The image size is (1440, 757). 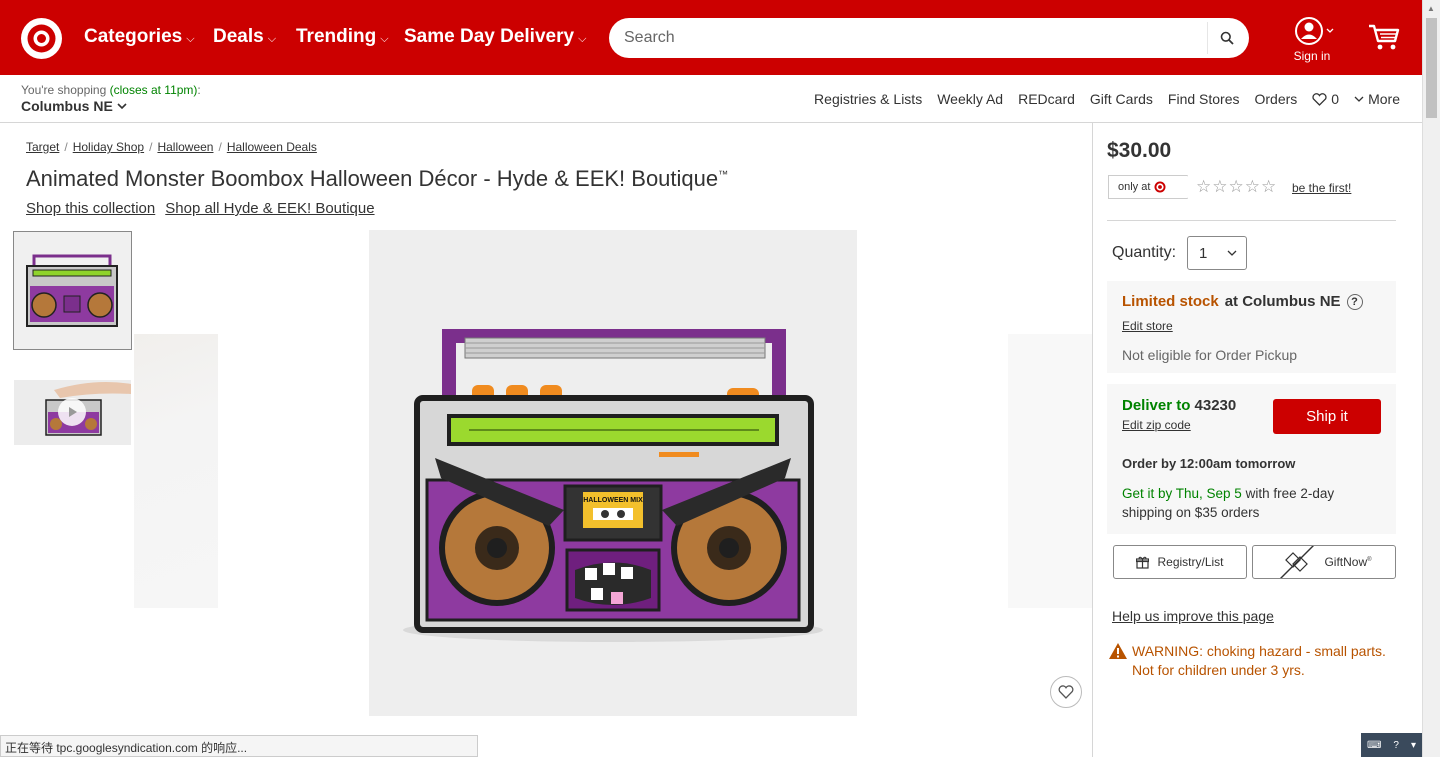 I want to click on shopping-store-label: You're shopping (closes at 11pm):, so click(x=111, y=90).